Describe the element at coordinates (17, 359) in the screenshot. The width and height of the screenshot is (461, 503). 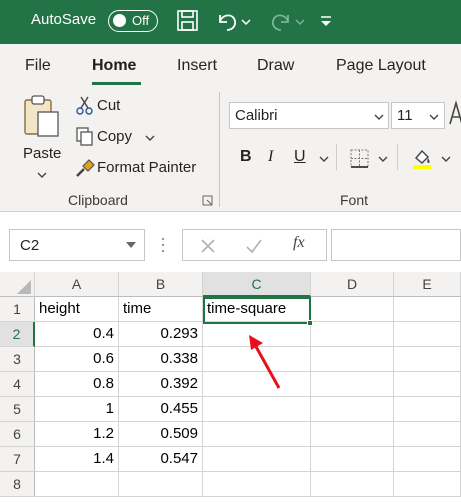
I see `row-header-3: 3` at that location.